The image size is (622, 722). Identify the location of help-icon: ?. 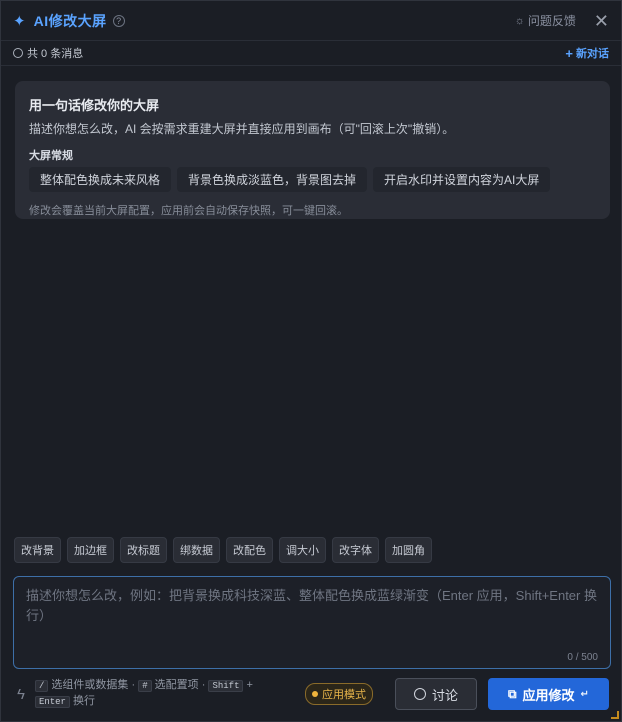
(118, 20).